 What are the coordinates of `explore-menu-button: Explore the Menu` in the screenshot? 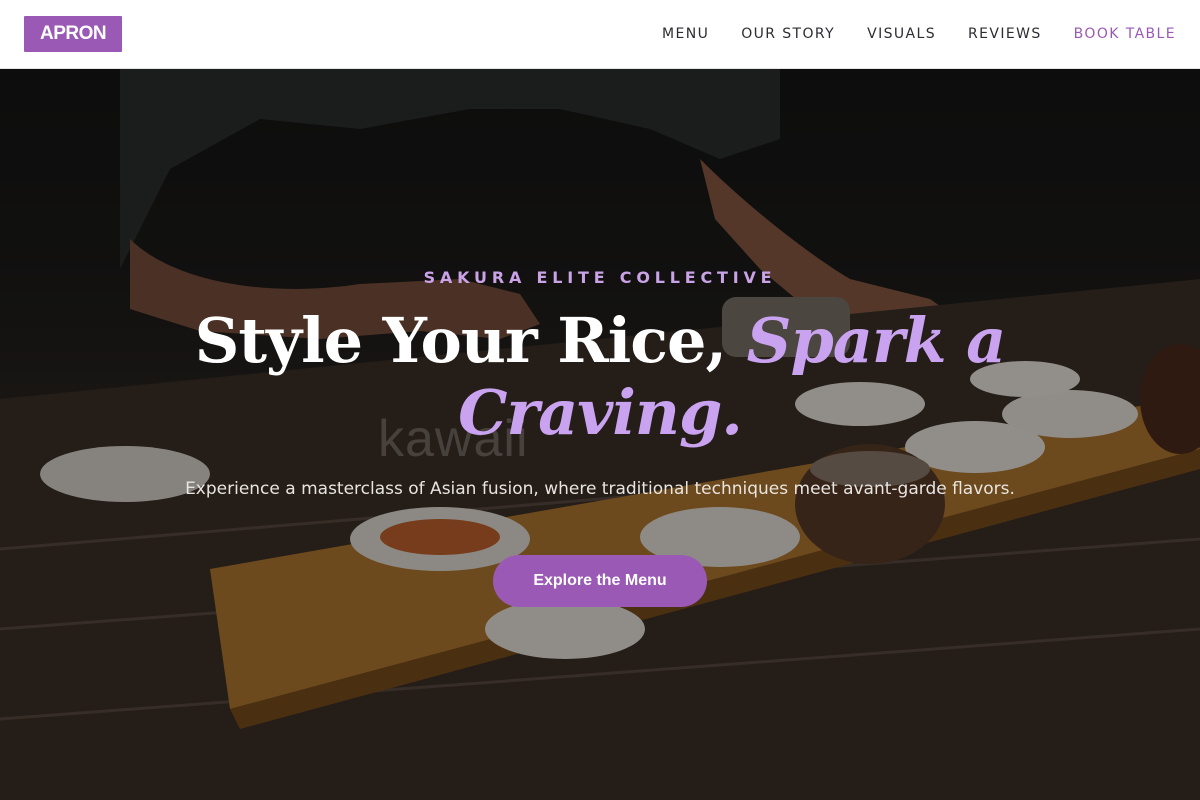 It's located at (600, 581).